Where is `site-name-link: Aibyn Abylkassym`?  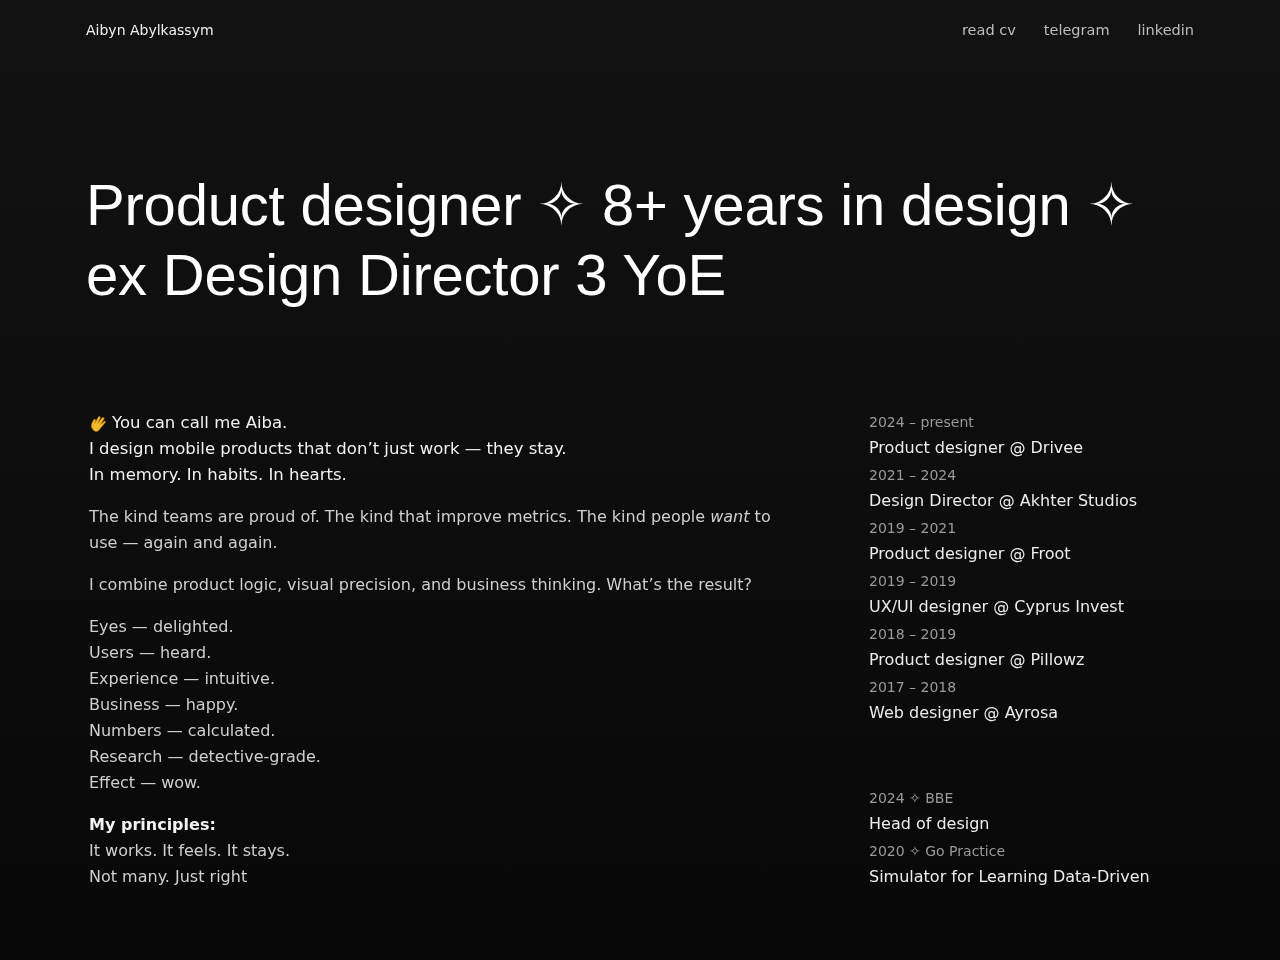 site-name-link: Aibyn Abylkassym is located at coordinates (150, 30).